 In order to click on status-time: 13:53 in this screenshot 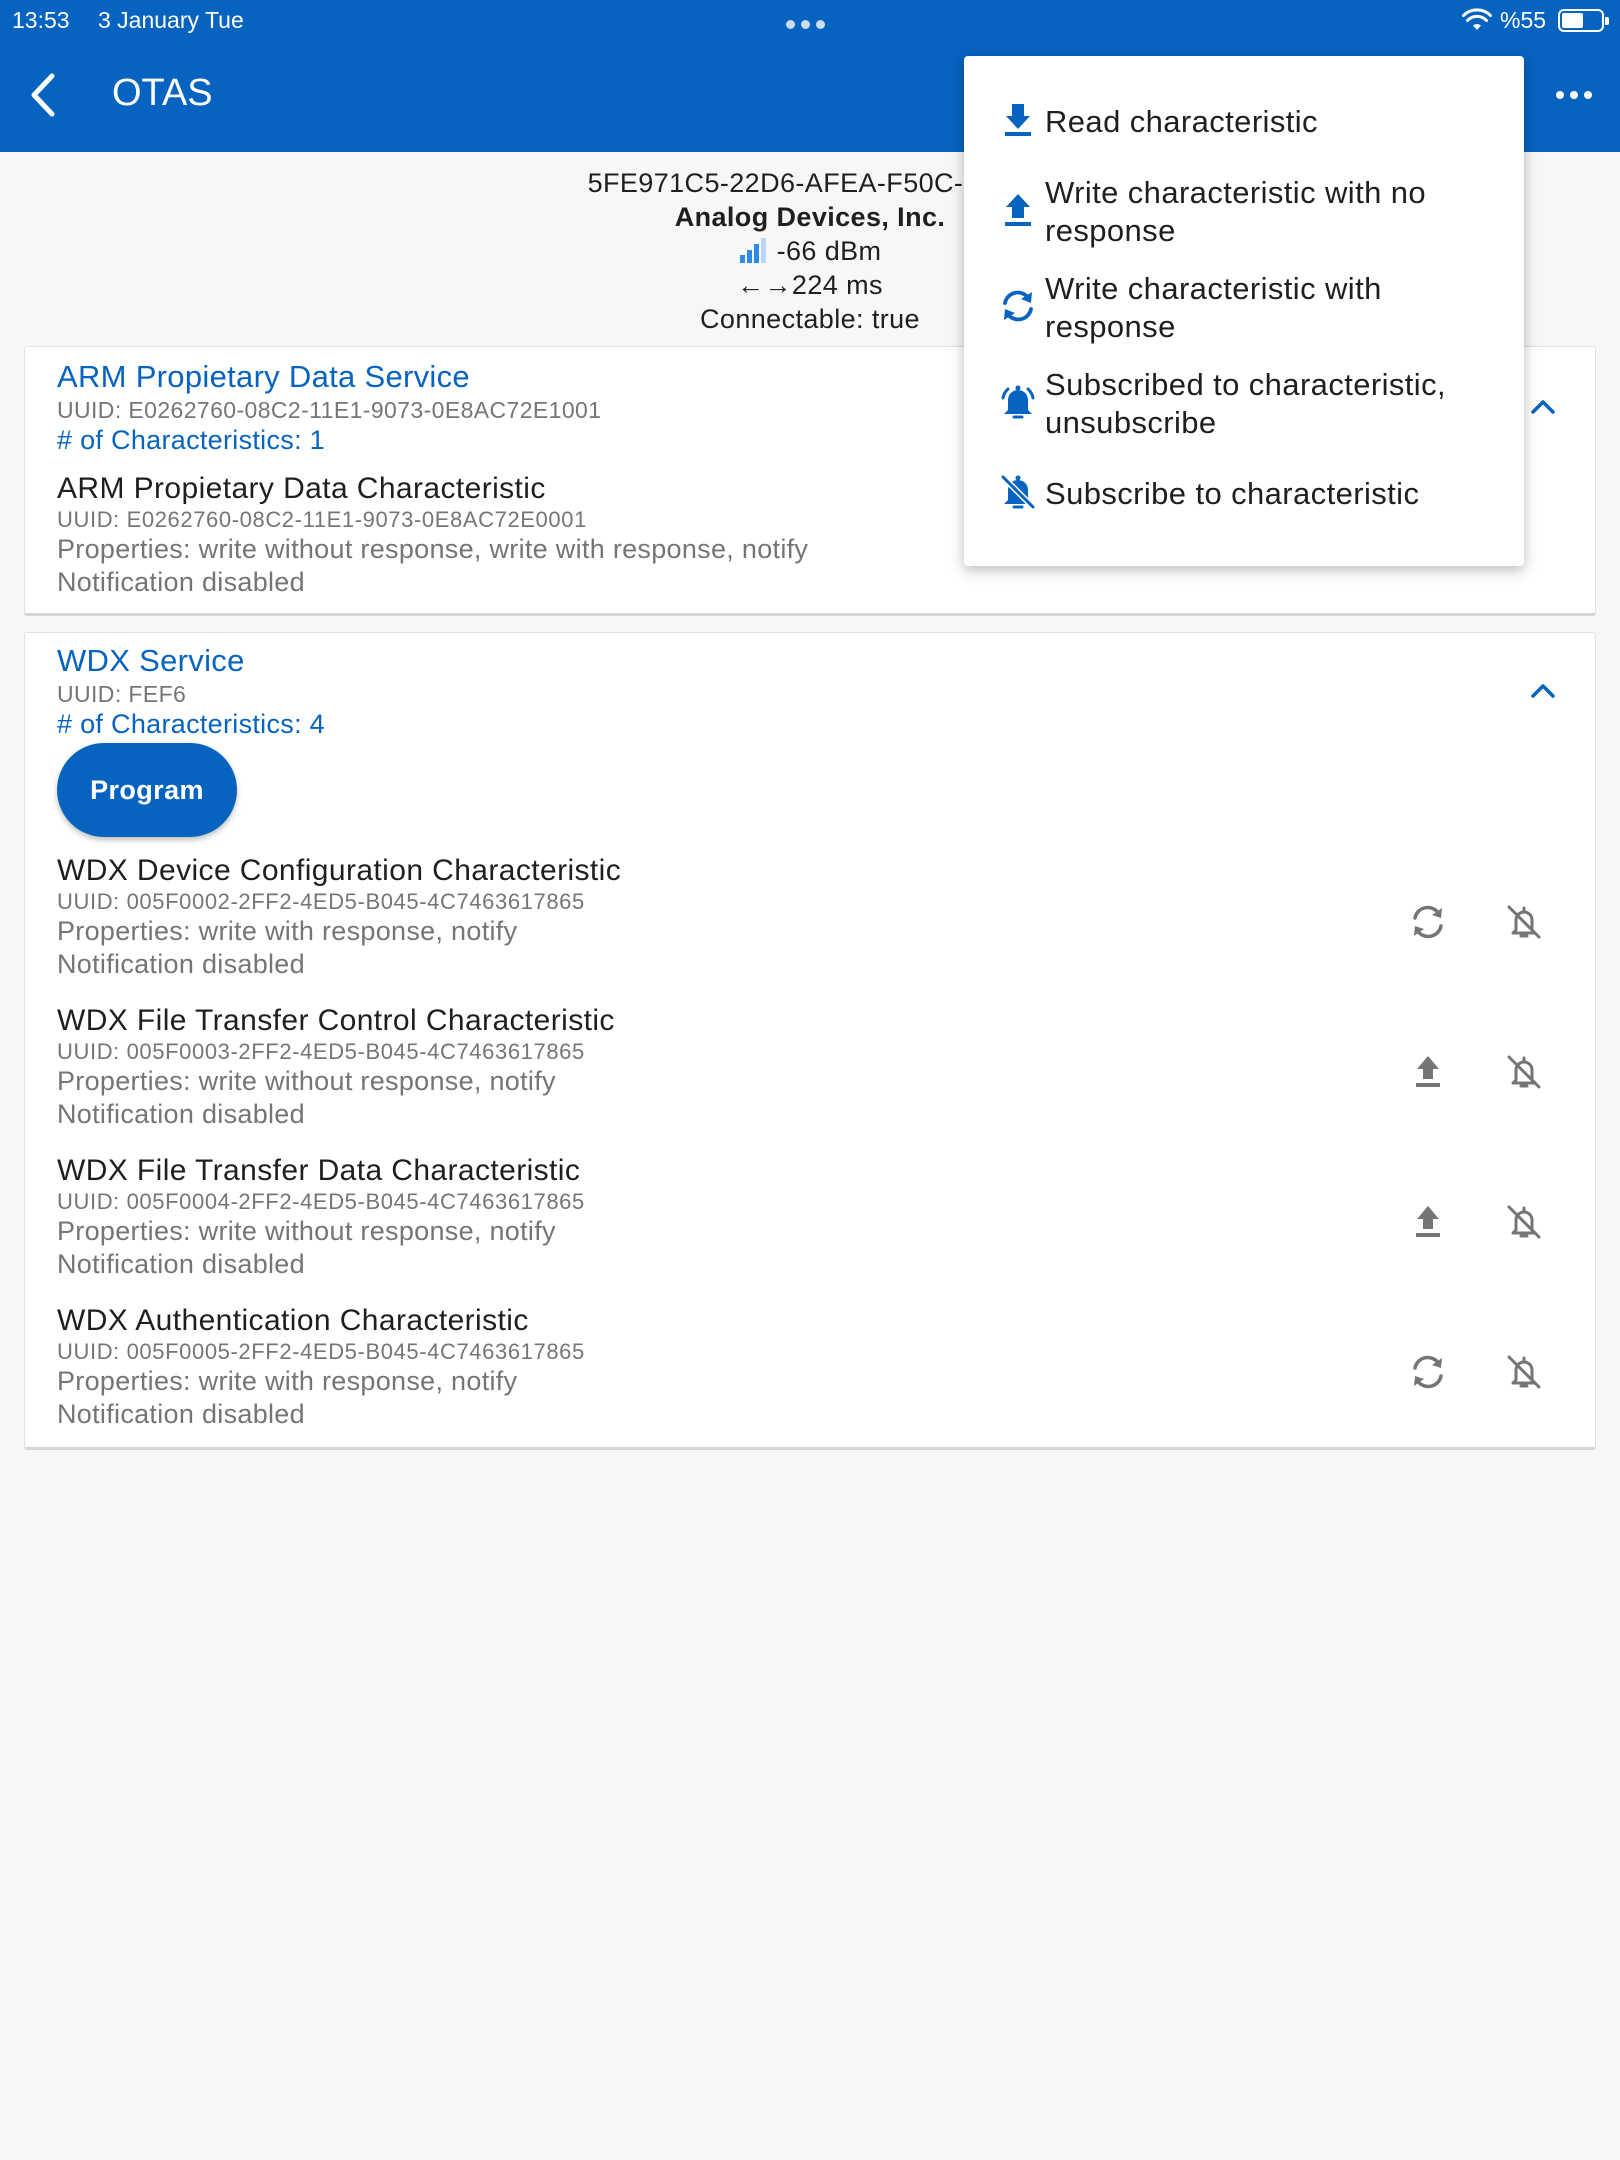, I will do `click(41, 20)`.